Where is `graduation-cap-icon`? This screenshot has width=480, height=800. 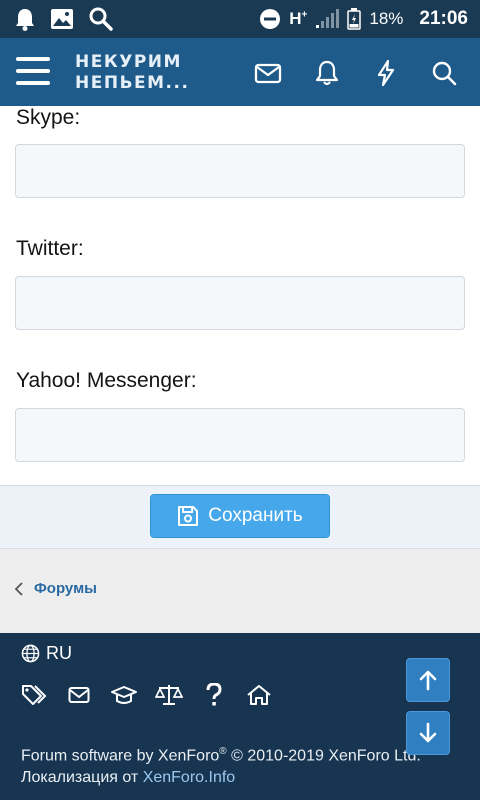 graduation-cap-icon is located at coordinates (124, 695).